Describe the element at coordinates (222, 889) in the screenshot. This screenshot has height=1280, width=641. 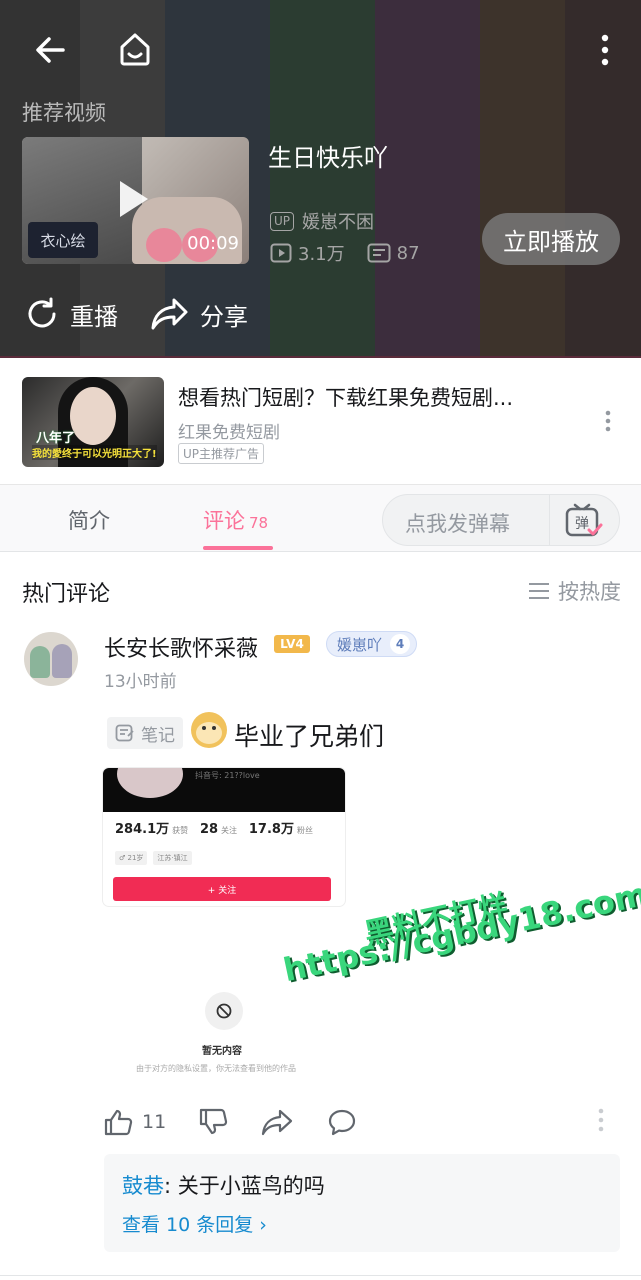
I see `image-follow-button: + 关注` at that location.